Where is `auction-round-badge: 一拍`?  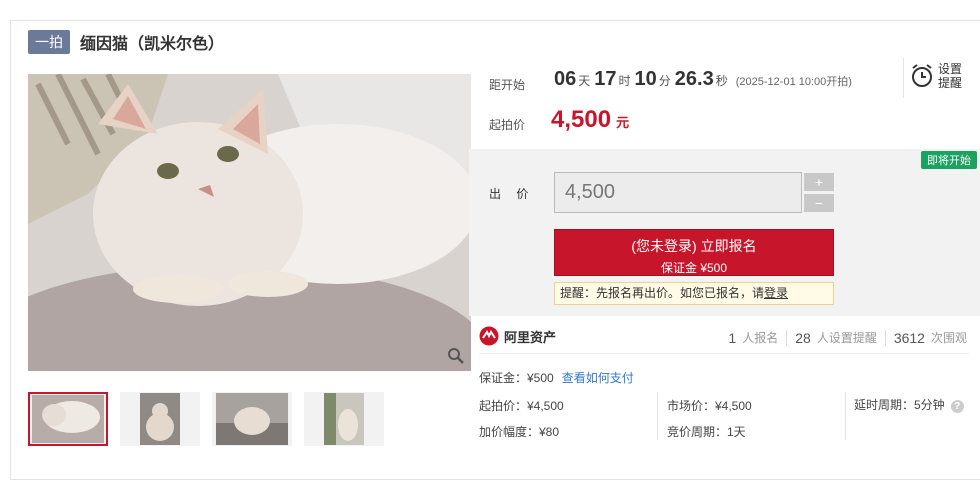
auction-round-badge: 一拍 is located at coordinates (49, 42).